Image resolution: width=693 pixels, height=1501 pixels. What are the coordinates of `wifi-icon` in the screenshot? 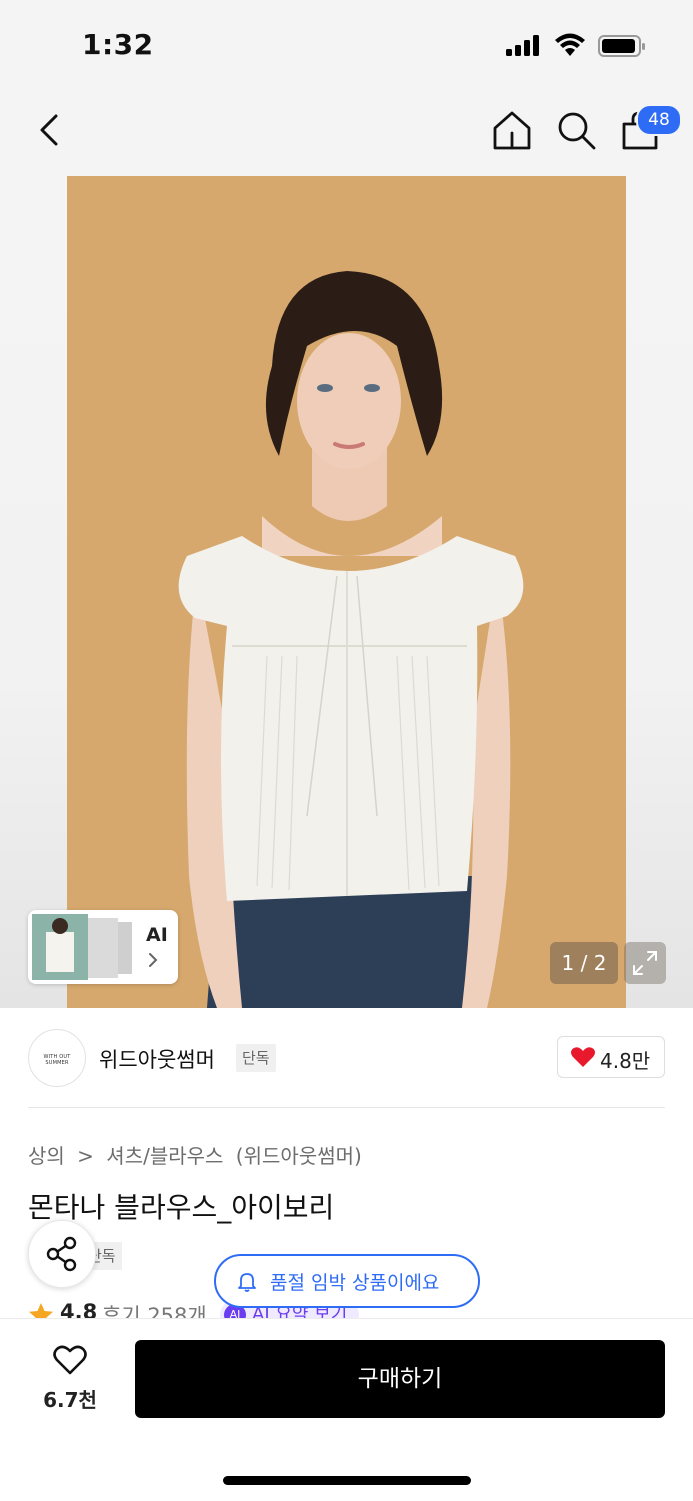 It's located at (570, 44).